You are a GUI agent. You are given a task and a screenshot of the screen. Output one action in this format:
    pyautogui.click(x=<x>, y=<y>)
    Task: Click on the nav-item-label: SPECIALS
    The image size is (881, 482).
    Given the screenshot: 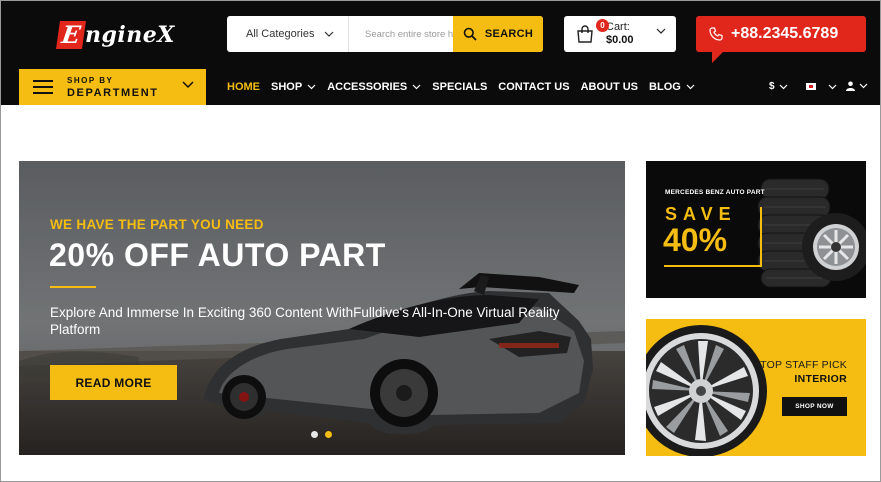 What is the action you would take?
    pyautogui.click(x=460, y=87)
    